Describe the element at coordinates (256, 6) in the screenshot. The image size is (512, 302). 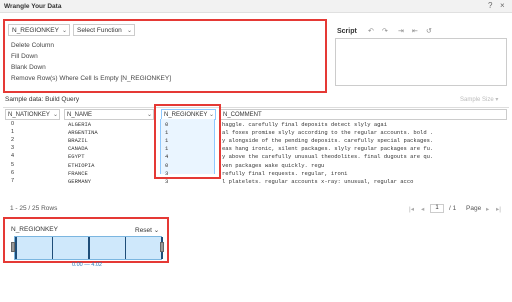
I see `window-titlebar: Wrangle Your Data ? ×` at that location.